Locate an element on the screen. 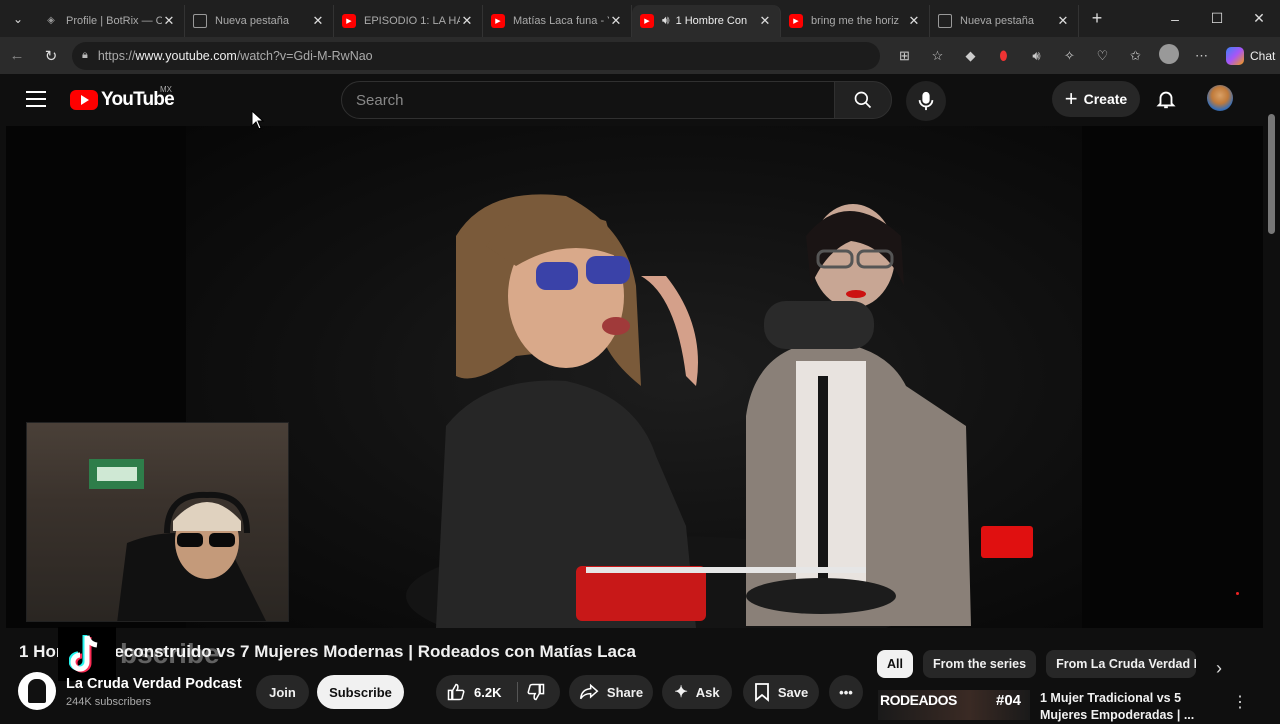 This screenshot has height=724, width=1280. share-label: Share is located at coordinates (625, 692).